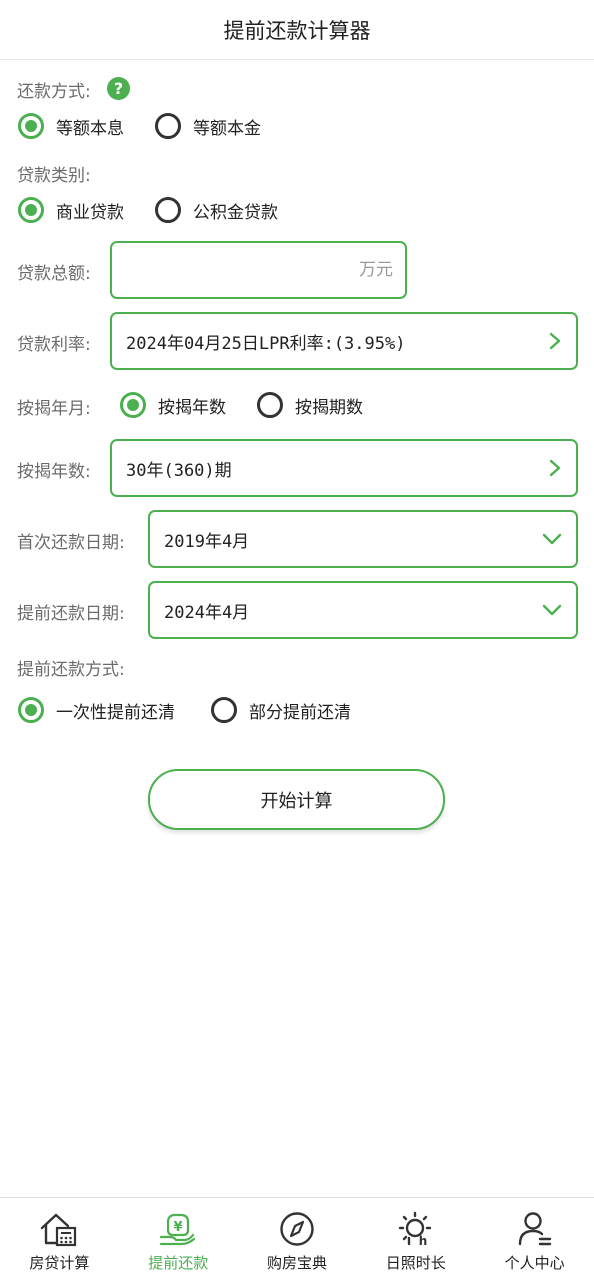 This screenshot has width=594, height=1281. What do you see at coordinates (363, 539) in the screenshot?
I see `first-repay-date-dropdown: 2019年4月` at bounding box center [363, 539].